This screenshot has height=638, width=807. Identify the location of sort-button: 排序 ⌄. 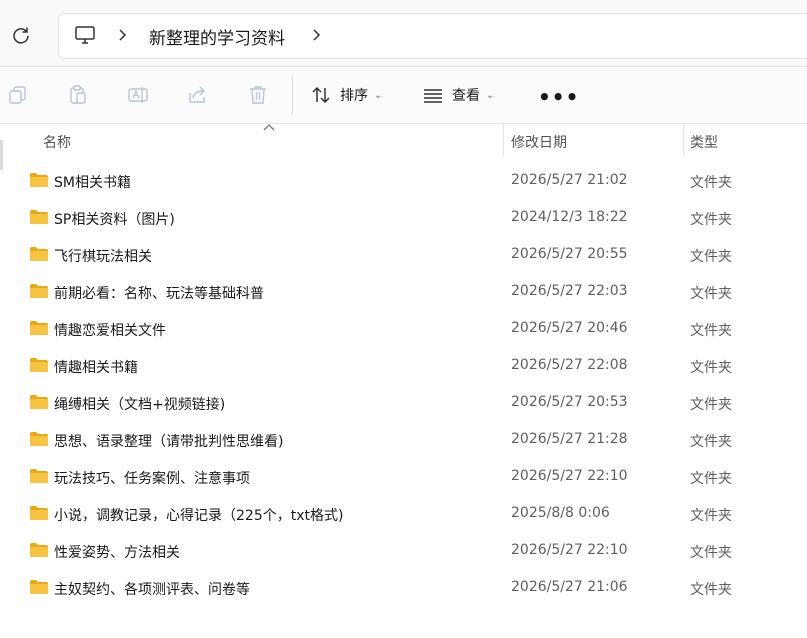
(346, 95).